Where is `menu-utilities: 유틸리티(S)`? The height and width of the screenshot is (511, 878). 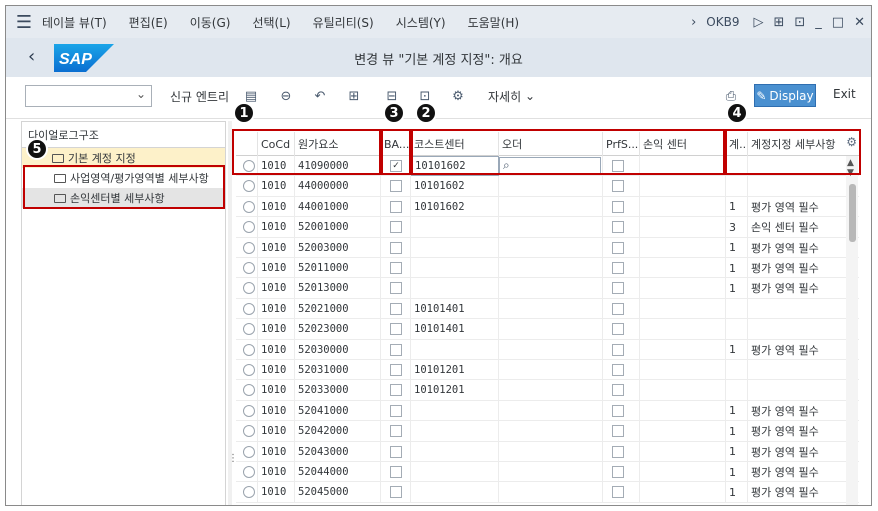
menu-utilities: 유틸리티(S) is located at coordinates (343, 22).